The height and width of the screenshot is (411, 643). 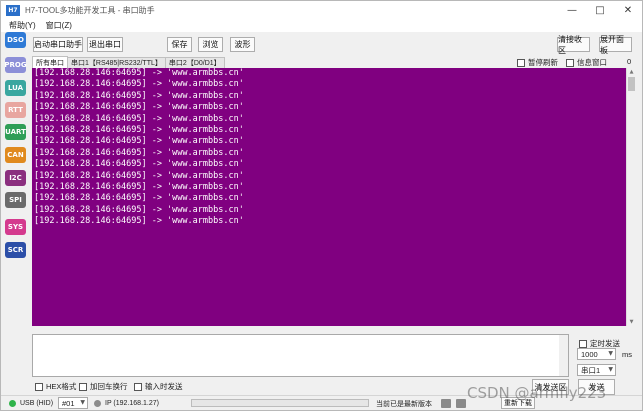 I want to click on interval-select: 1000 ▼, so click(x=596, y=354).